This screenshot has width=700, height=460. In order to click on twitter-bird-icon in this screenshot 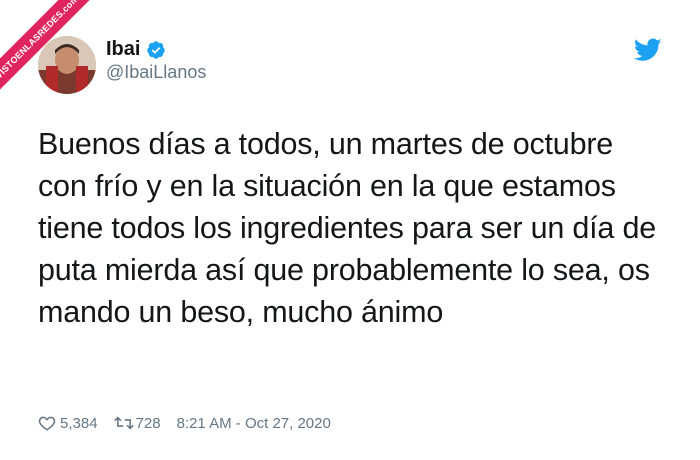, I will do `click(647, 50)`.